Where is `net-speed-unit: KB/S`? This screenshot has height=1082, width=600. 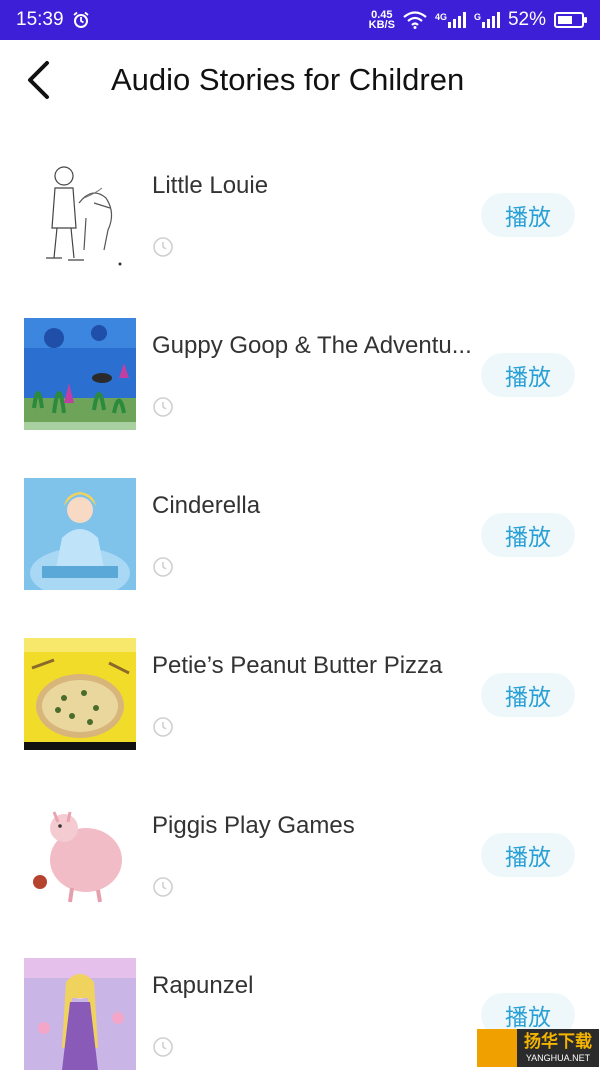 net-speed-unit: KB/S is located at coordinates (381, 25).